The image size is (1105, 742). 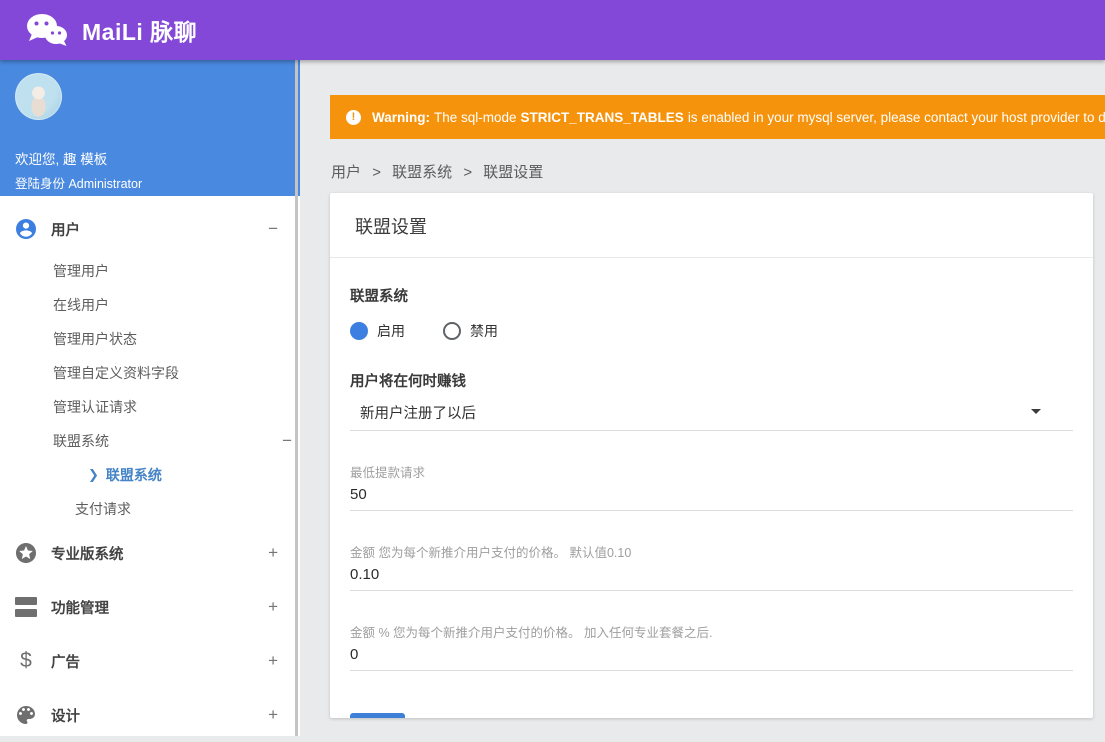 What do you see at coordinates (452, 331) in the screenshot?
I see `radio-disable` at bounding box center [452, 331].